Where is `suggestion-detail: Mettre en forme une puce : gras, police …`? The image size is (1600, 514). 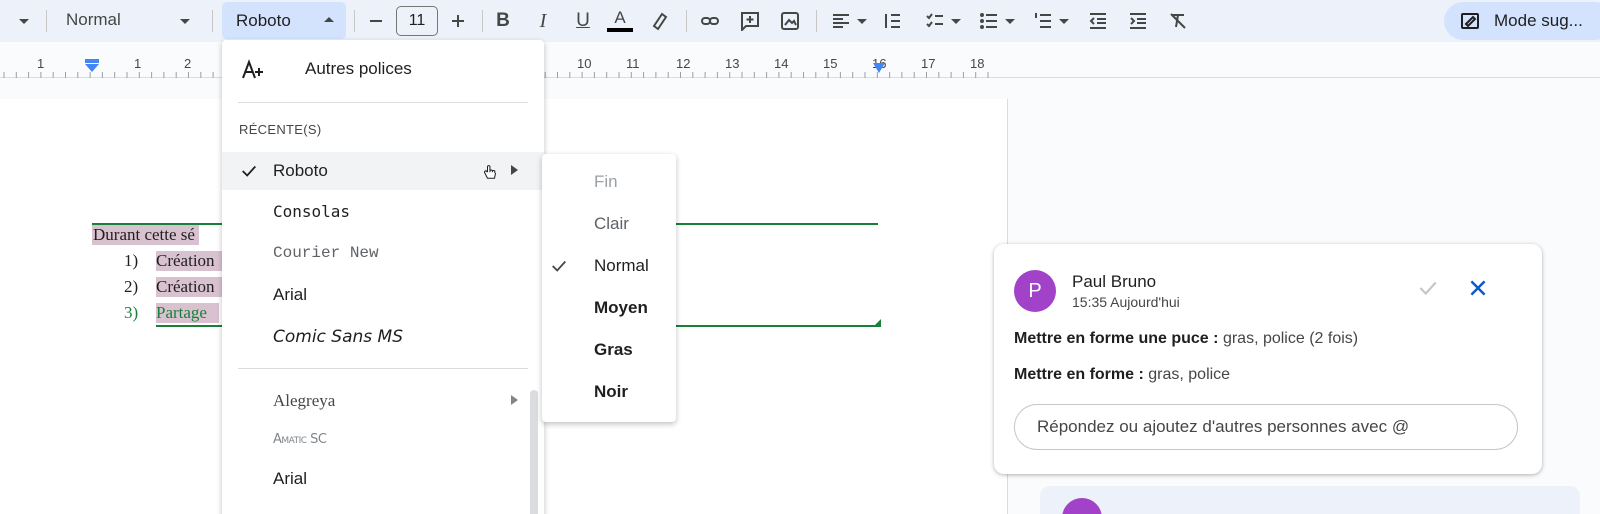
suggestion-detail: Mettre en forme une puce : gras, police … is located at coordinates (1186, 339).